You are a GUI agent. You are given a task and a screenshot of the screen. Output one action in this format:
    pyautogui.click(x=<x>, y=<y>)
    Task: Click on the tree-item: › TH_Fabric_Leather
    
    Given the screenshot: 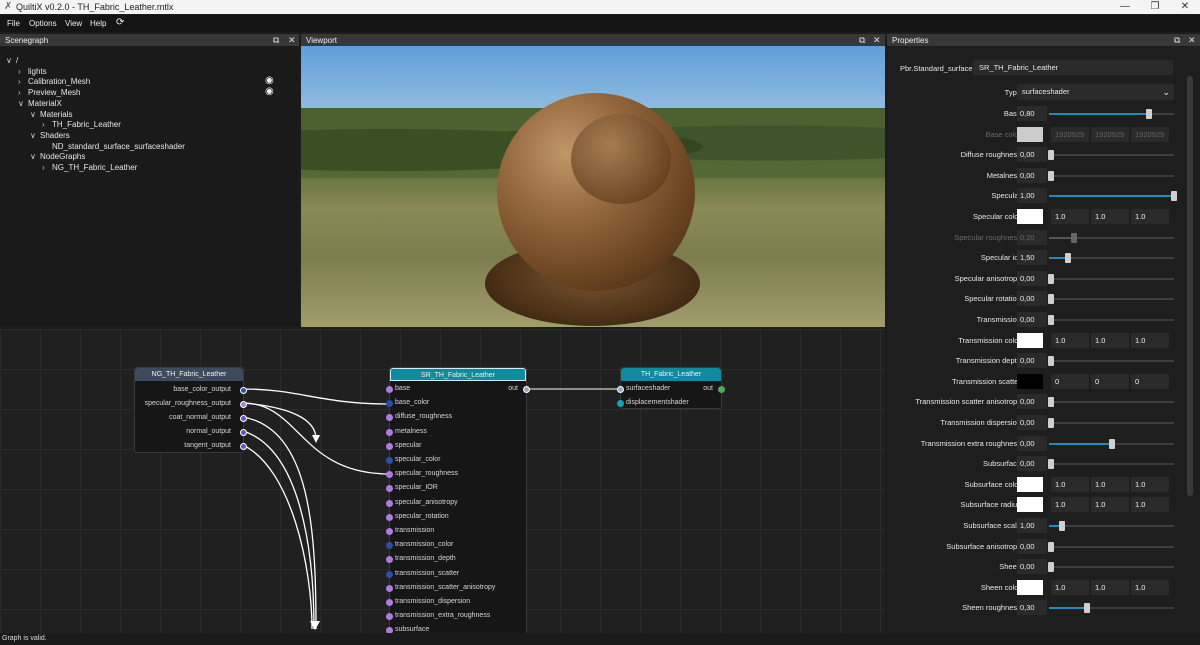 What is the action you would take?
    pyautogui.click(x=81, y=124)
    